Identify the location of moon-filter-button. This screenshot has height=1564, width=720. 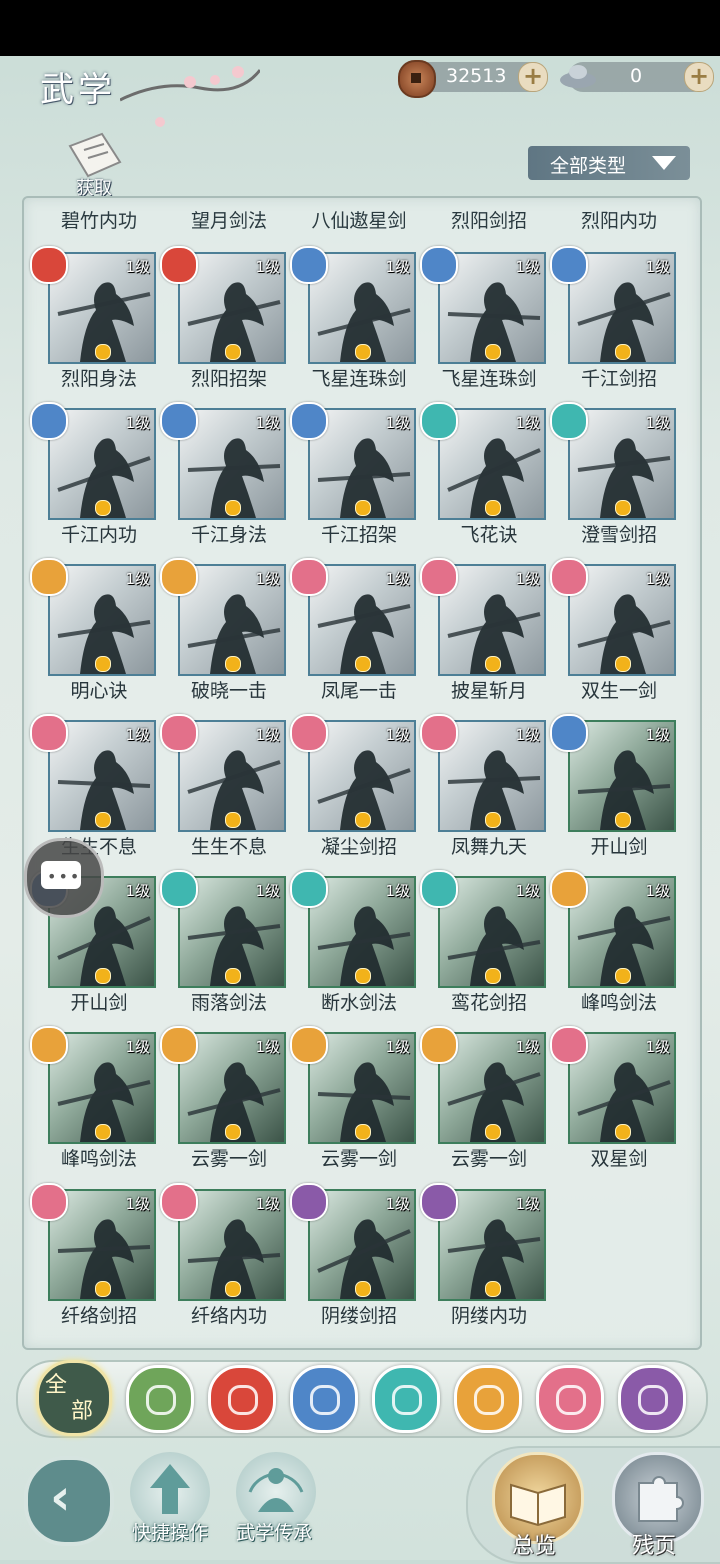
(570, 1399).